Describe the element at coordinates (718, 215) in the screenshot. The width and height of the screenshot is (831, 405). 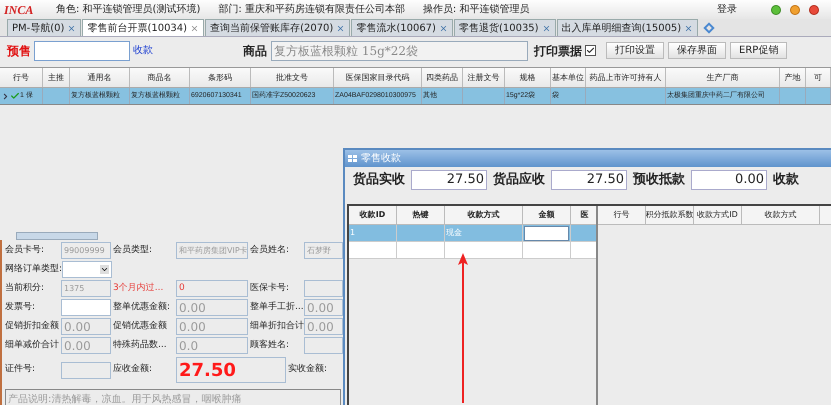
I see `column-header: 收款方式ID` at that location.